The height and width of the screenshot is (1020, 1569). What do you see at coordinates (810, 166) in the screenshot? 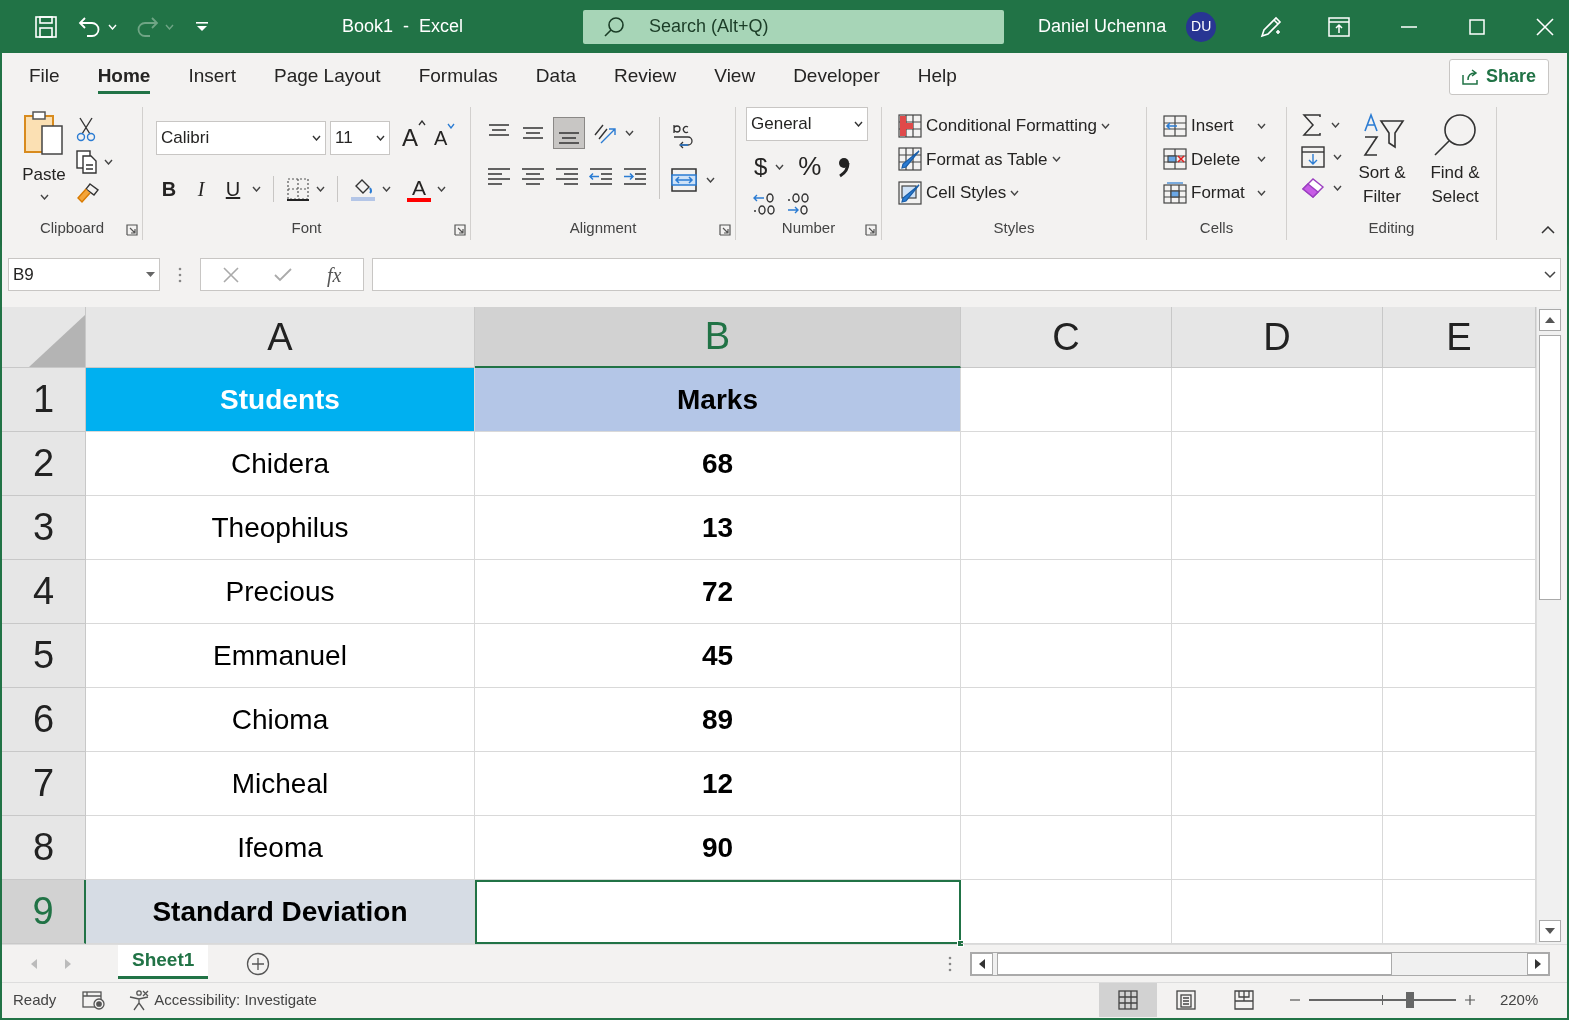
I see `percent-button: %` at bounding box center [810, 166].